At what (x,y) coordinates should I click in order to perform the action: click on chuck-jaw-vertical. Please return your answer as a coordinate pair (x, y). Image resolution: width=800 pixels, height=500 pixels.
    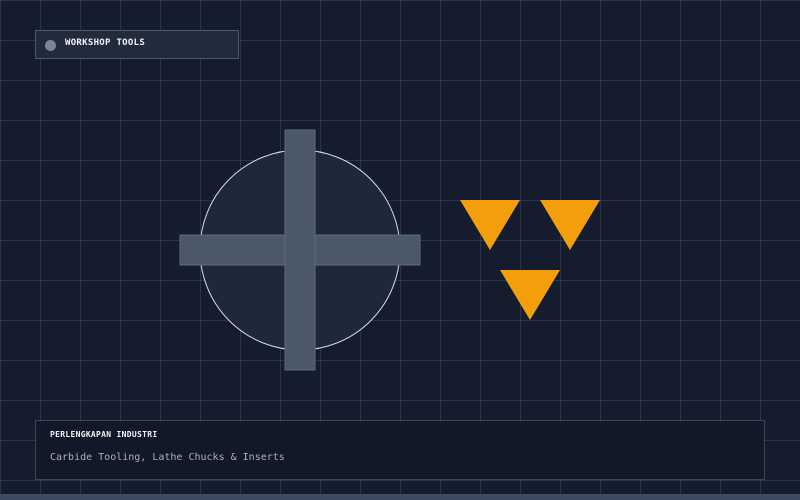
    Looking at the image, I should click on (300, 250).